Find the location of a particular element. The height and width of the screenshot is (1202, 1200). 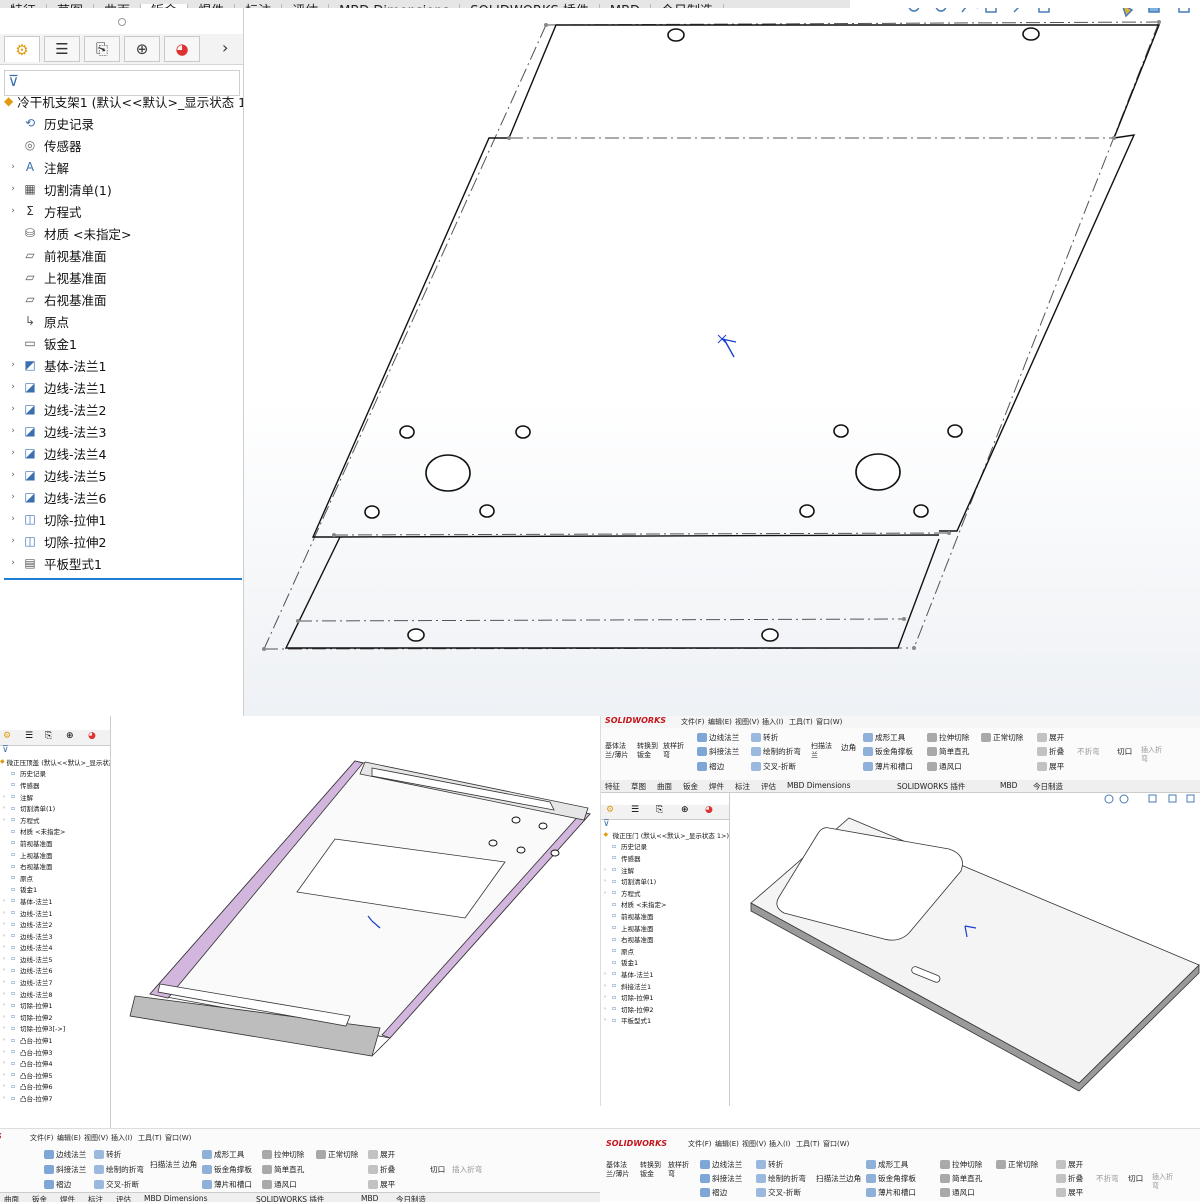

tree-item: › ◩ 基体-法兰1 is located at coordinates (121, 365).